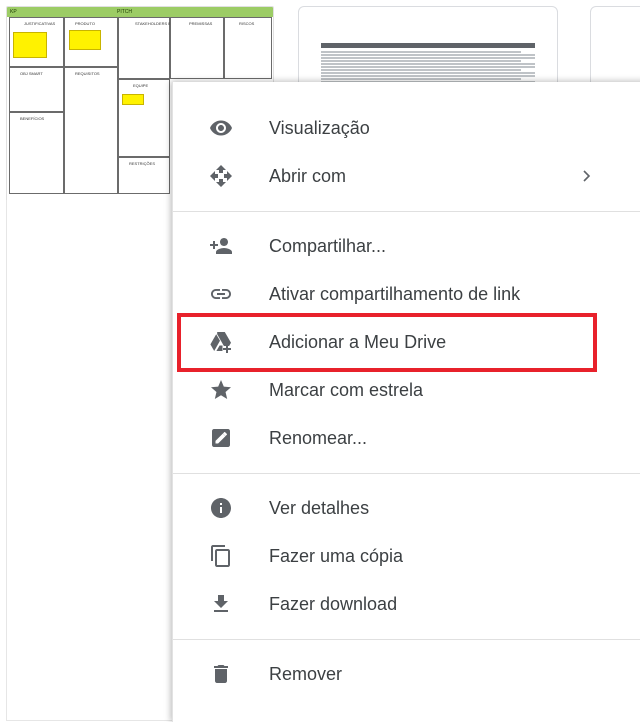 The height and width of the screenshot is (722, 640). What do you see at coordinates (144, 118) in the screenshot?
I see `canvas-cell: EQUIPE` at bounding box center [144, 118].